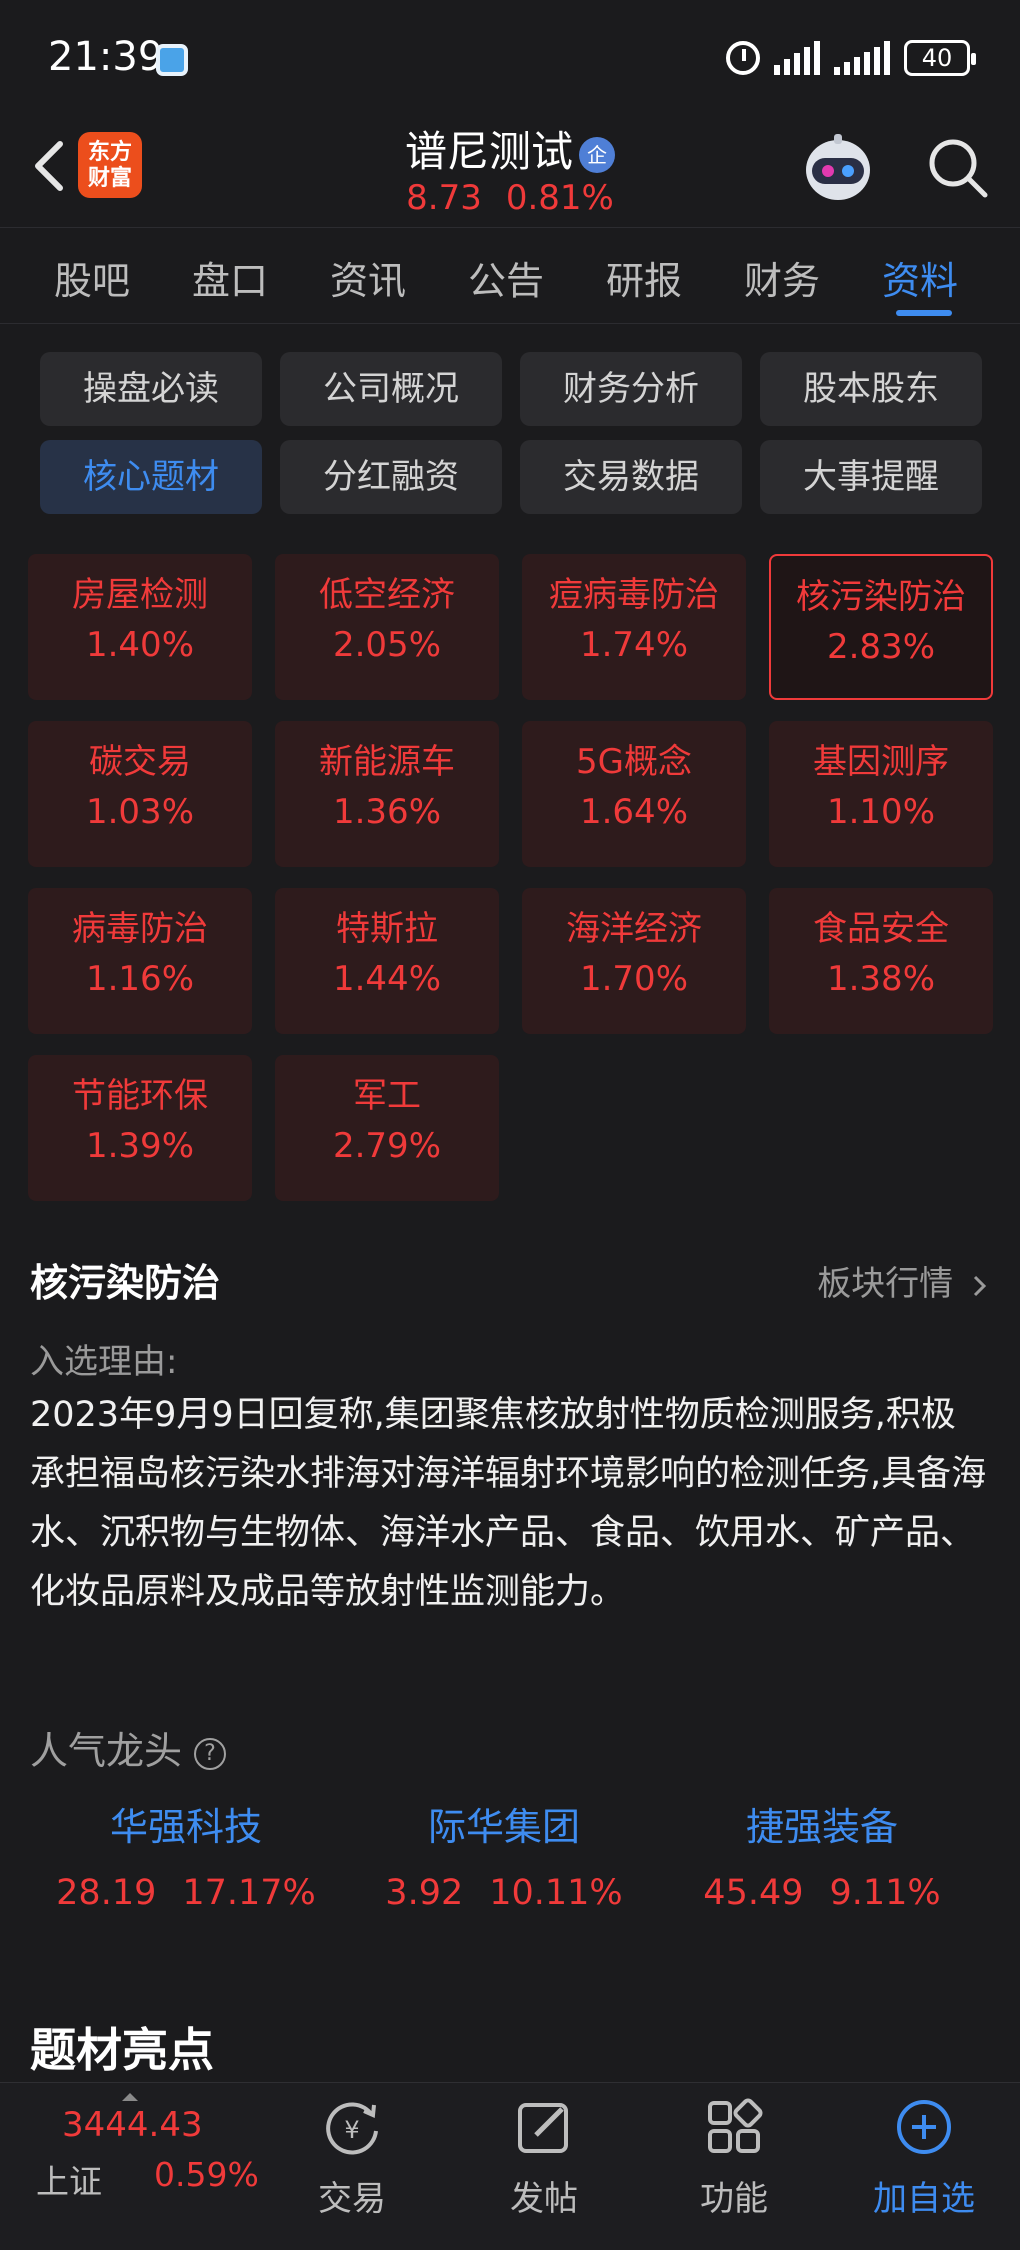  I want to click on add-circle-icon, so click(924, 2127).